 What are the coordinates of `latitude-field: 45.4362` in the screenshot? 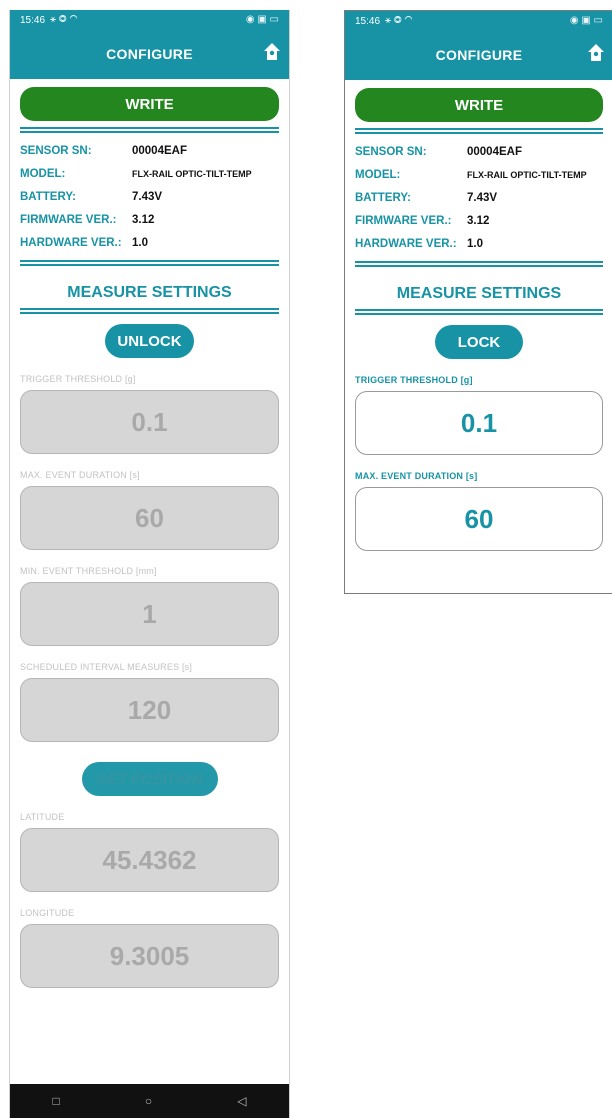 It's located at (149, 860).